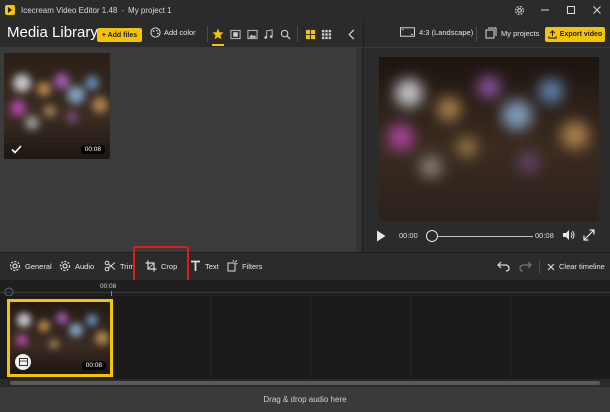  I want to click on clip-type-badge, so click(23, 362).